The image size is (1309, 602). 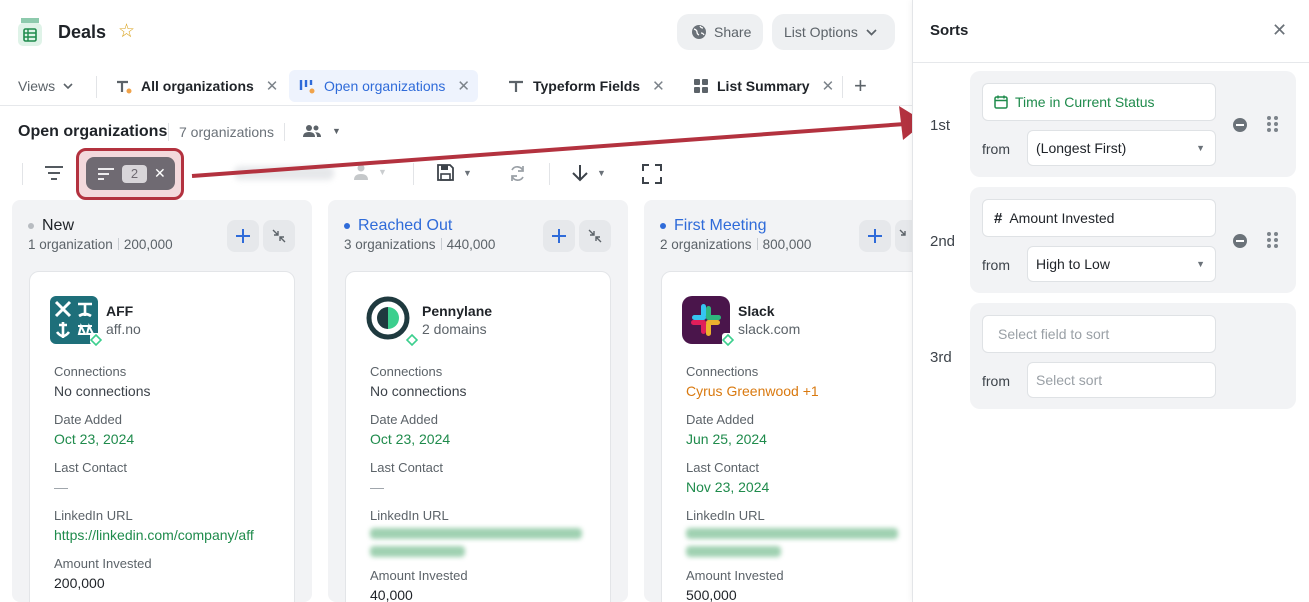 What do you see at coordinates (471, 244) in the screenshot?
I see `column-amount: 440,000` at bounding box center [471, 244].